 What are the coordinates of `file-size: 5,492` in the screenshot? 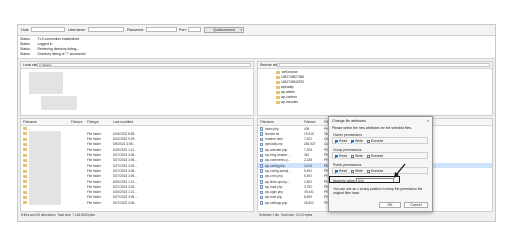 It's located at (308, 176).